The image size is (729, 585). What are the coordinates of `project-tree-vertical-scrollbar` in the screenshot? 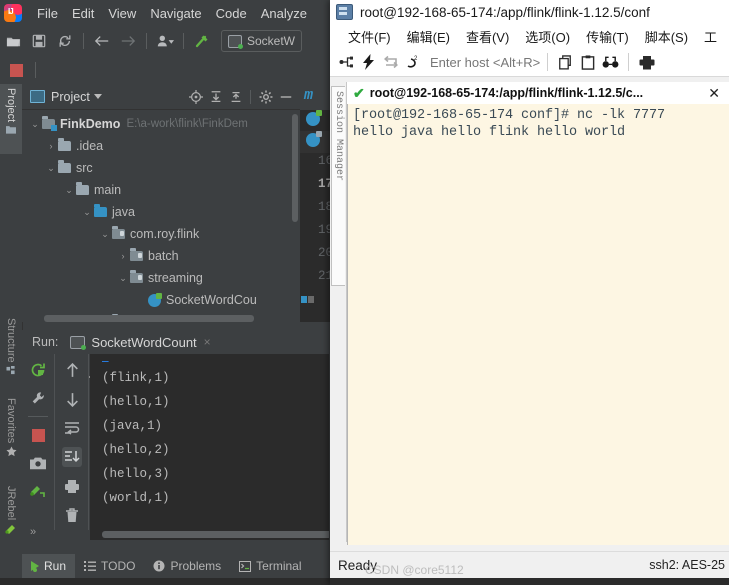 It's located at (295, 168).